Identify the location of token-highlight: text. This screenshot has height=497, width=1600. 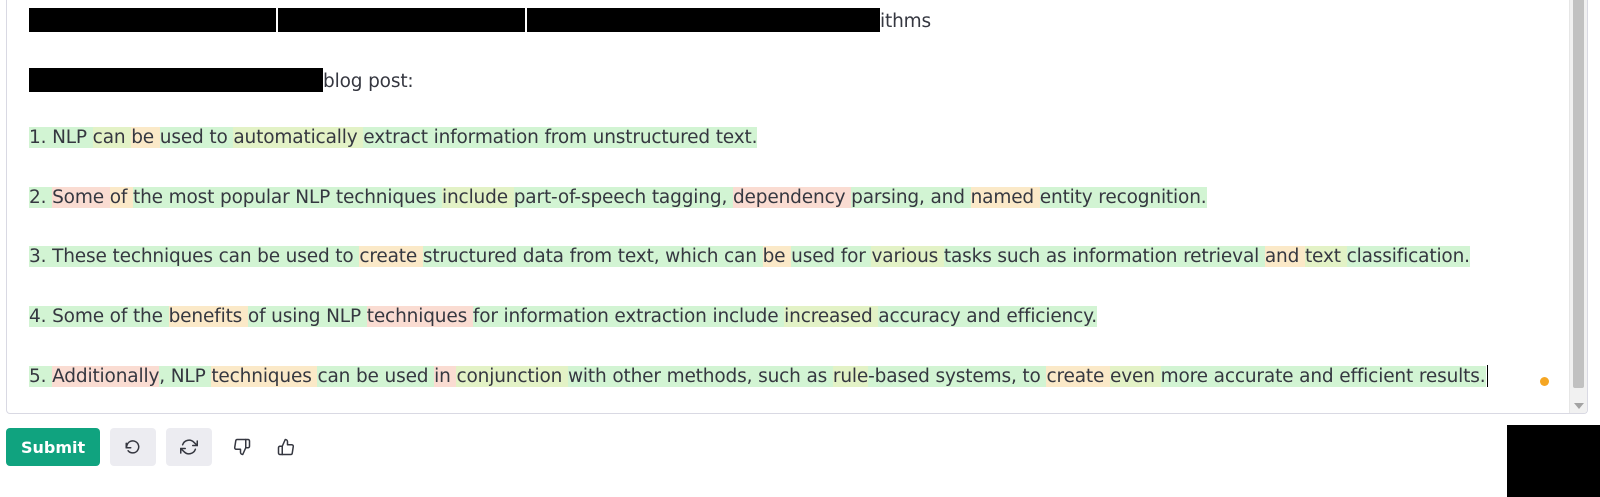
(1325, 256).